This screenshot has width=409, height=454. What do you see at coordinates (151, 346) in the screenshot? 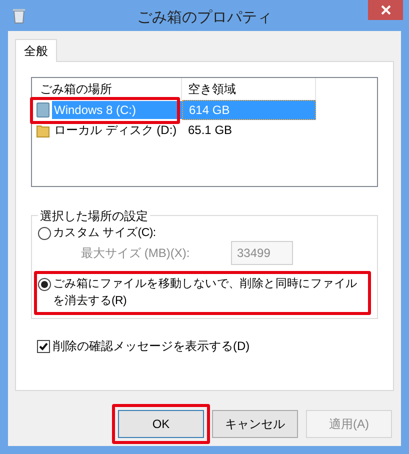
I see `checkbox-label: 削除の確認メッセージを表示する(D)` at bounding box center [151, 346].